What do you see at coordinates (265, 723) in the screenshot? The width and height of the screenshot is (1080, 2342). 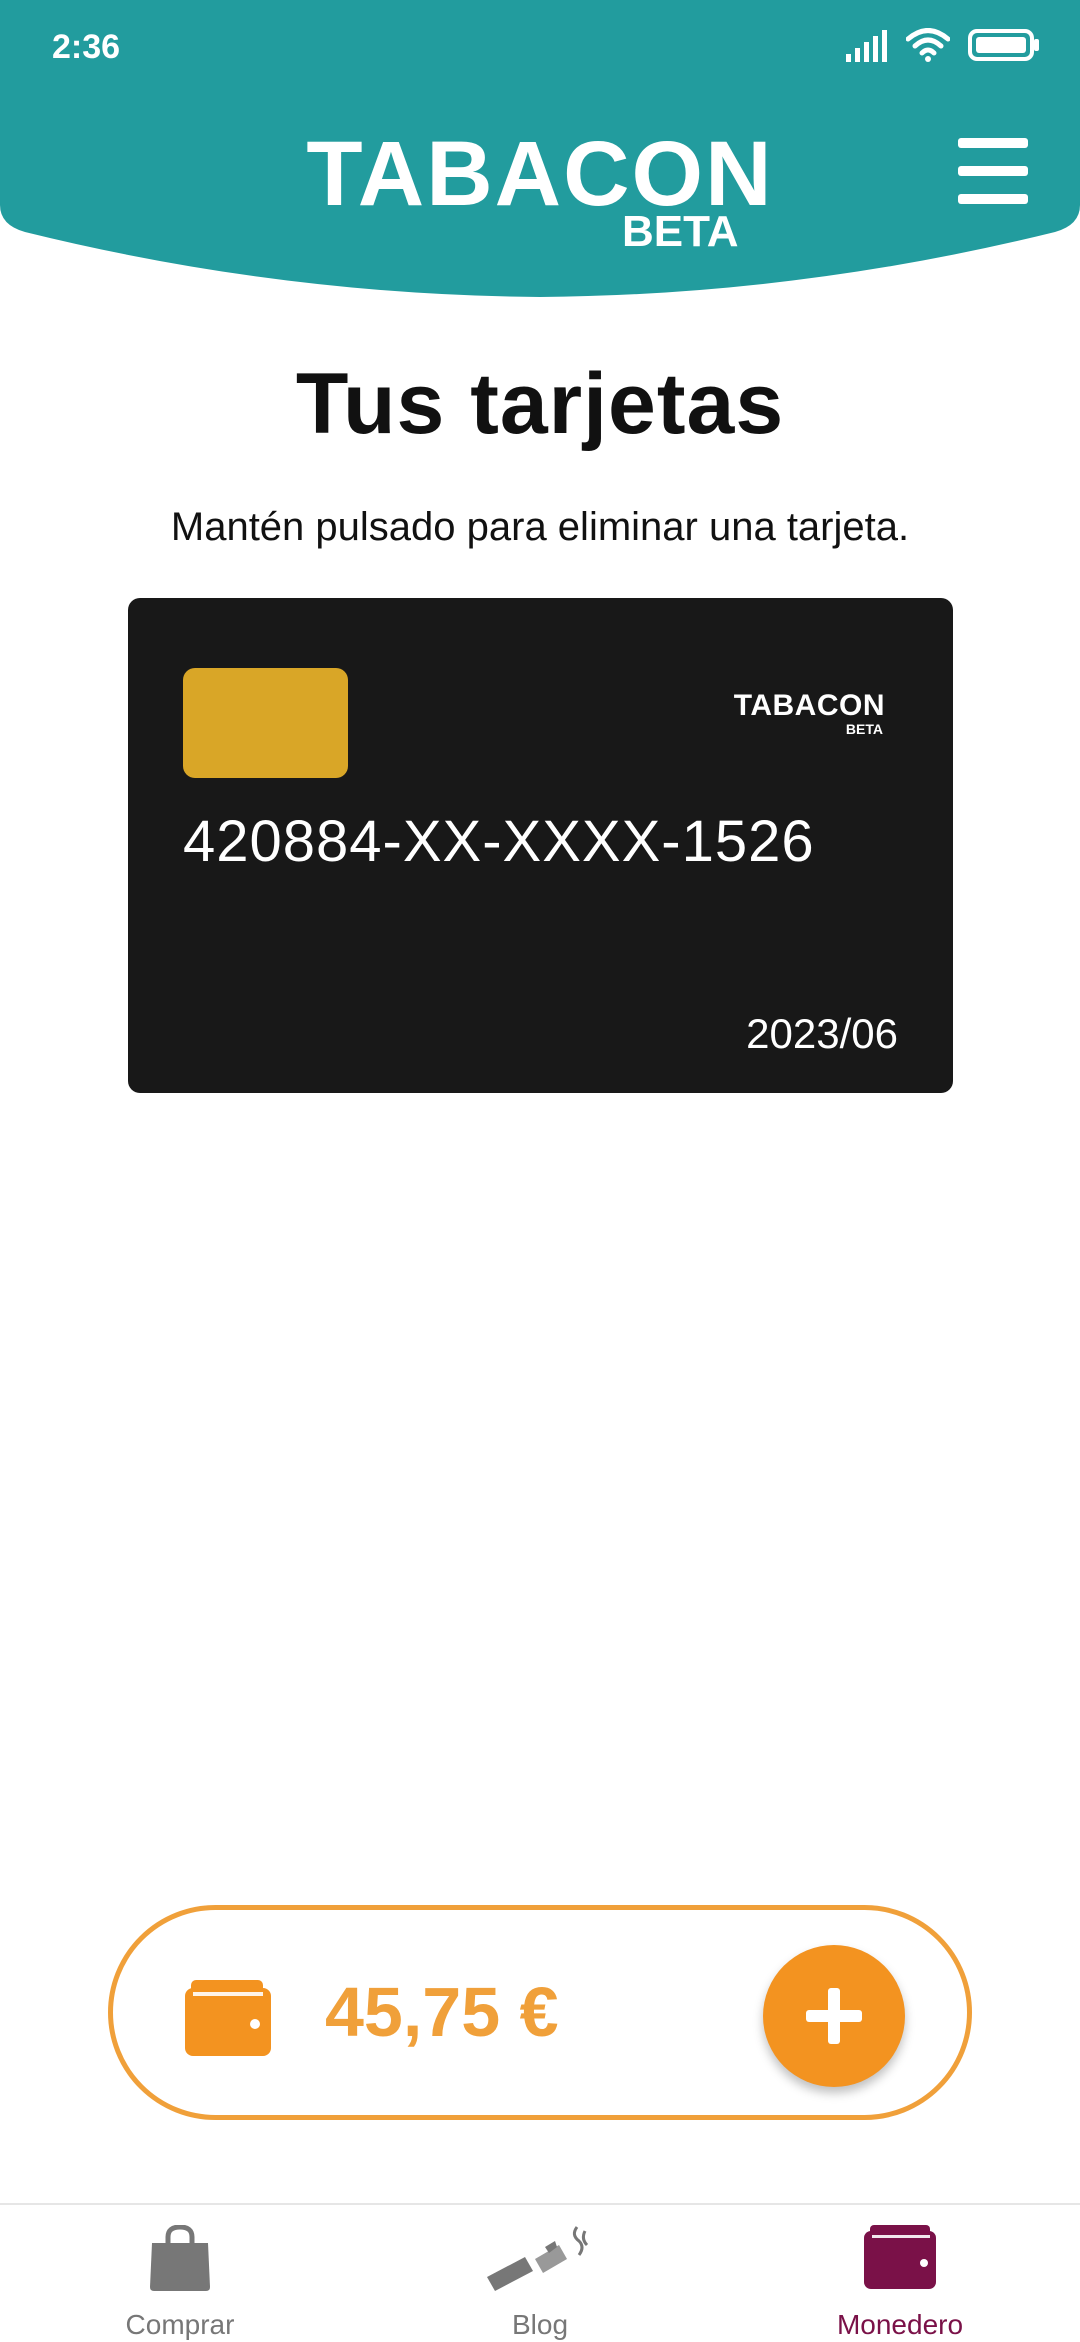 I see `card-chip` at bounding box center [265, 723].